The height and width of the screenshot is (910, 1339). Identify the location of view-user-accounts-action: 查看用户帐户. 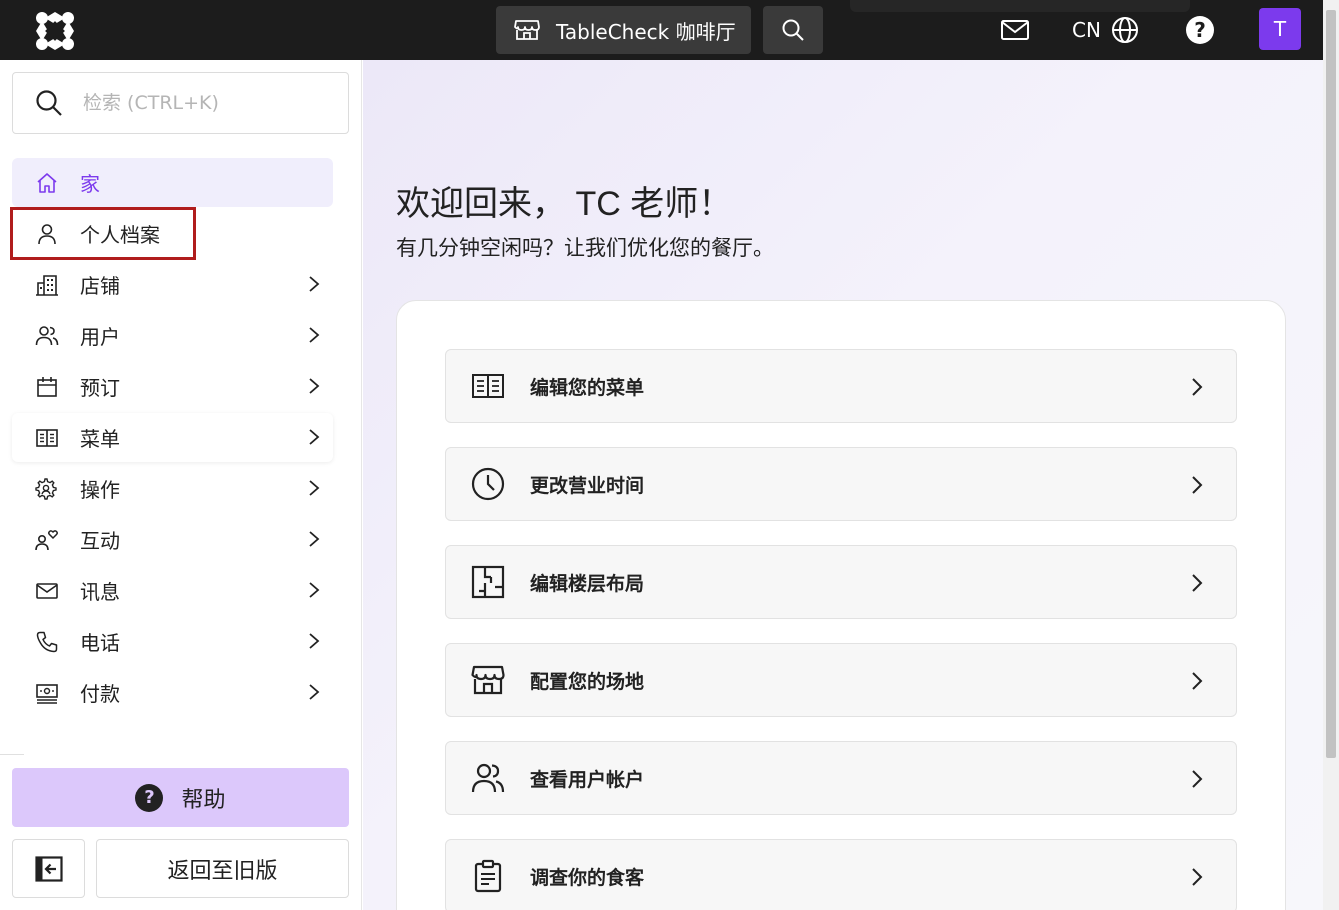
(841, 778).